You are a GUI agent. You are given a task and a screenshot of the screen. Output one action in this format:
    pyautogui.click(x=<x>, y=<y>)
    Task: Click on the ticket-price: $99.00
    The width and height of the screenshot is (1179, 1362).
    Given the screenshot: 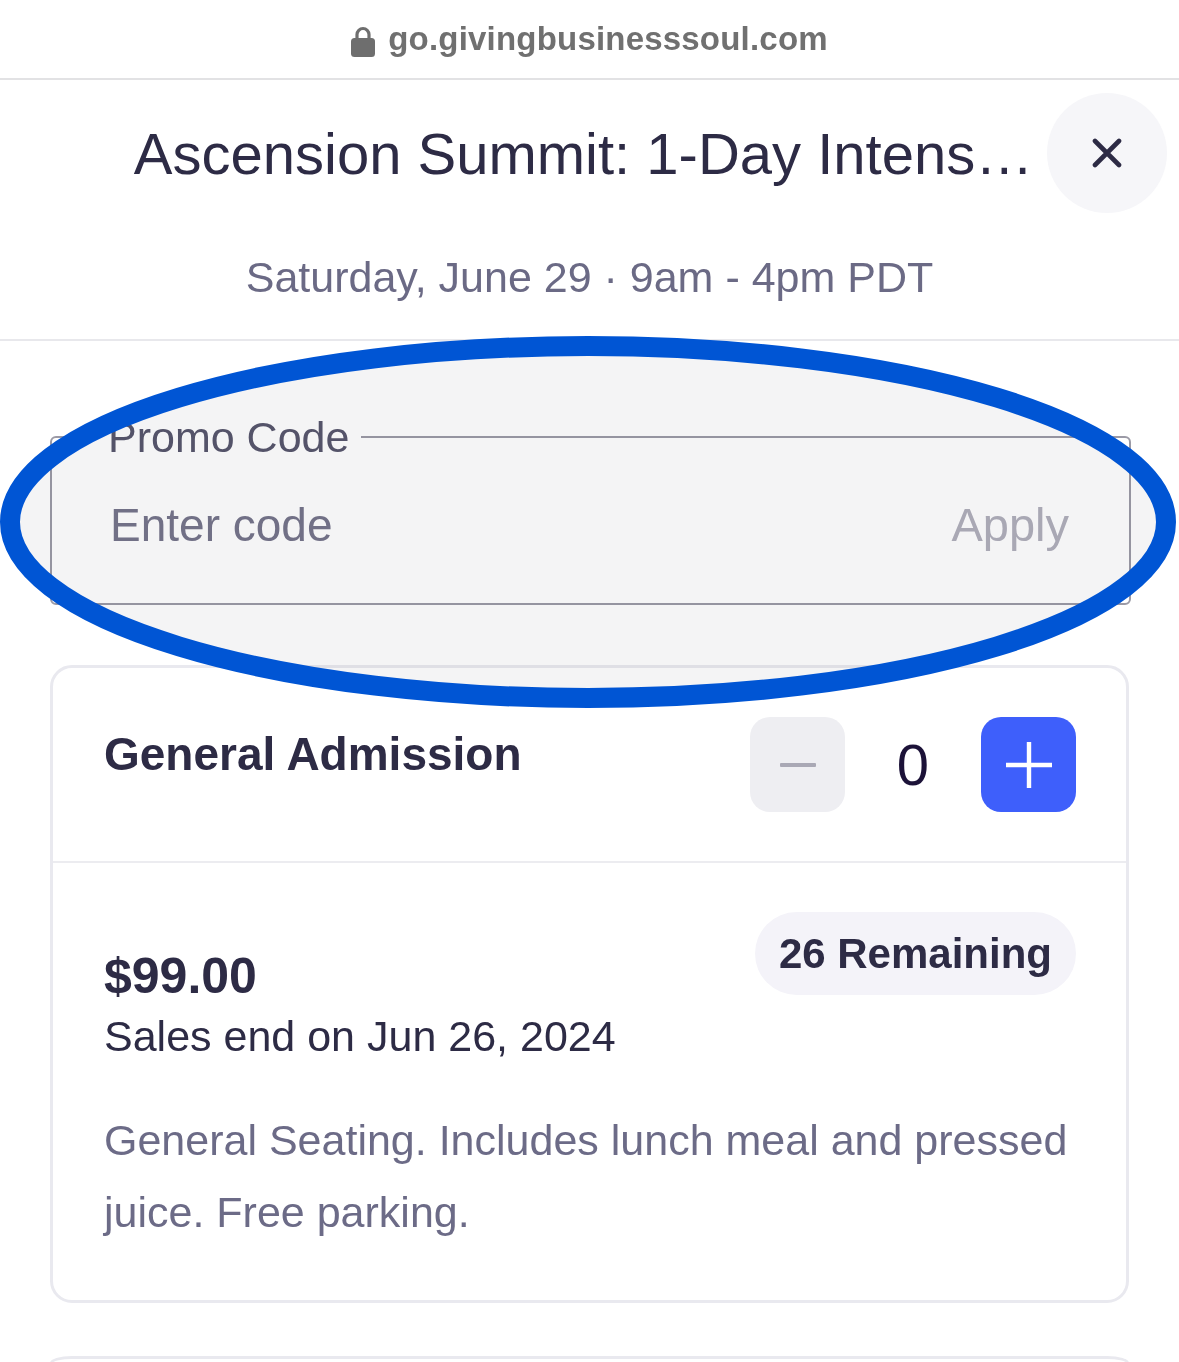 What is the action you would take?
    pyautogui.click(x=181, y=976)
    